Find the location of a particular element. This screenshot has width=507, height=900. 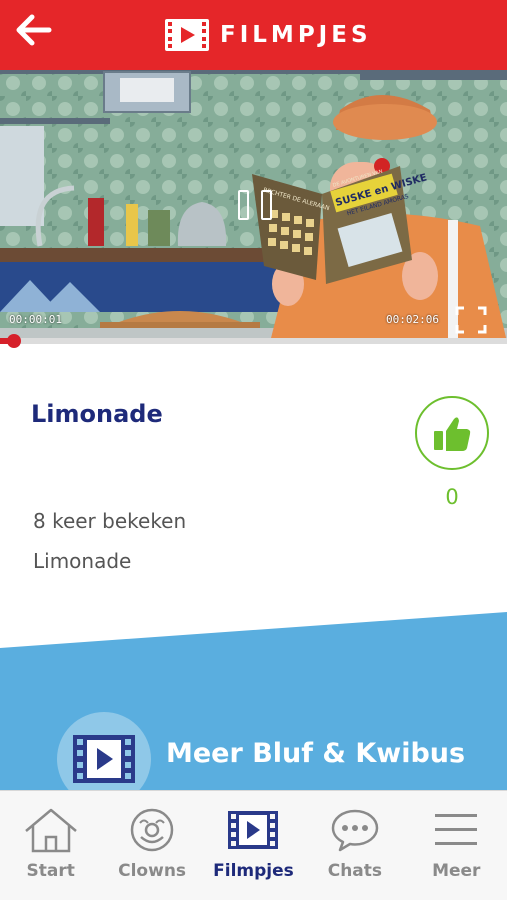

tab-start: Start is located at coordinates (50, 845).